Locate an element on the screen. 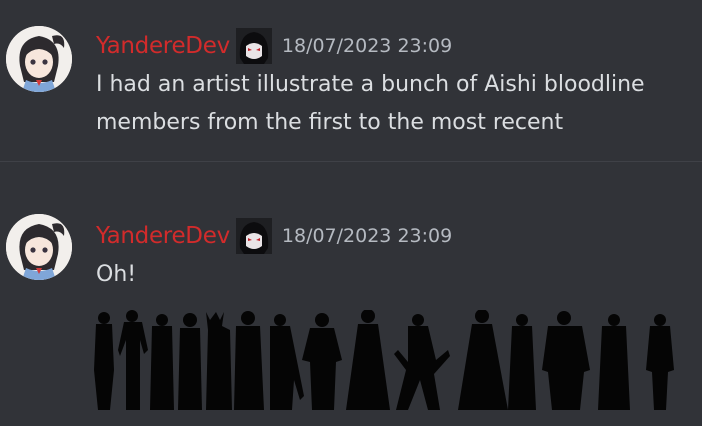 The height and width of the screenshot is (426, 702). message-line: Oh! is located at coordinates (116, 274).